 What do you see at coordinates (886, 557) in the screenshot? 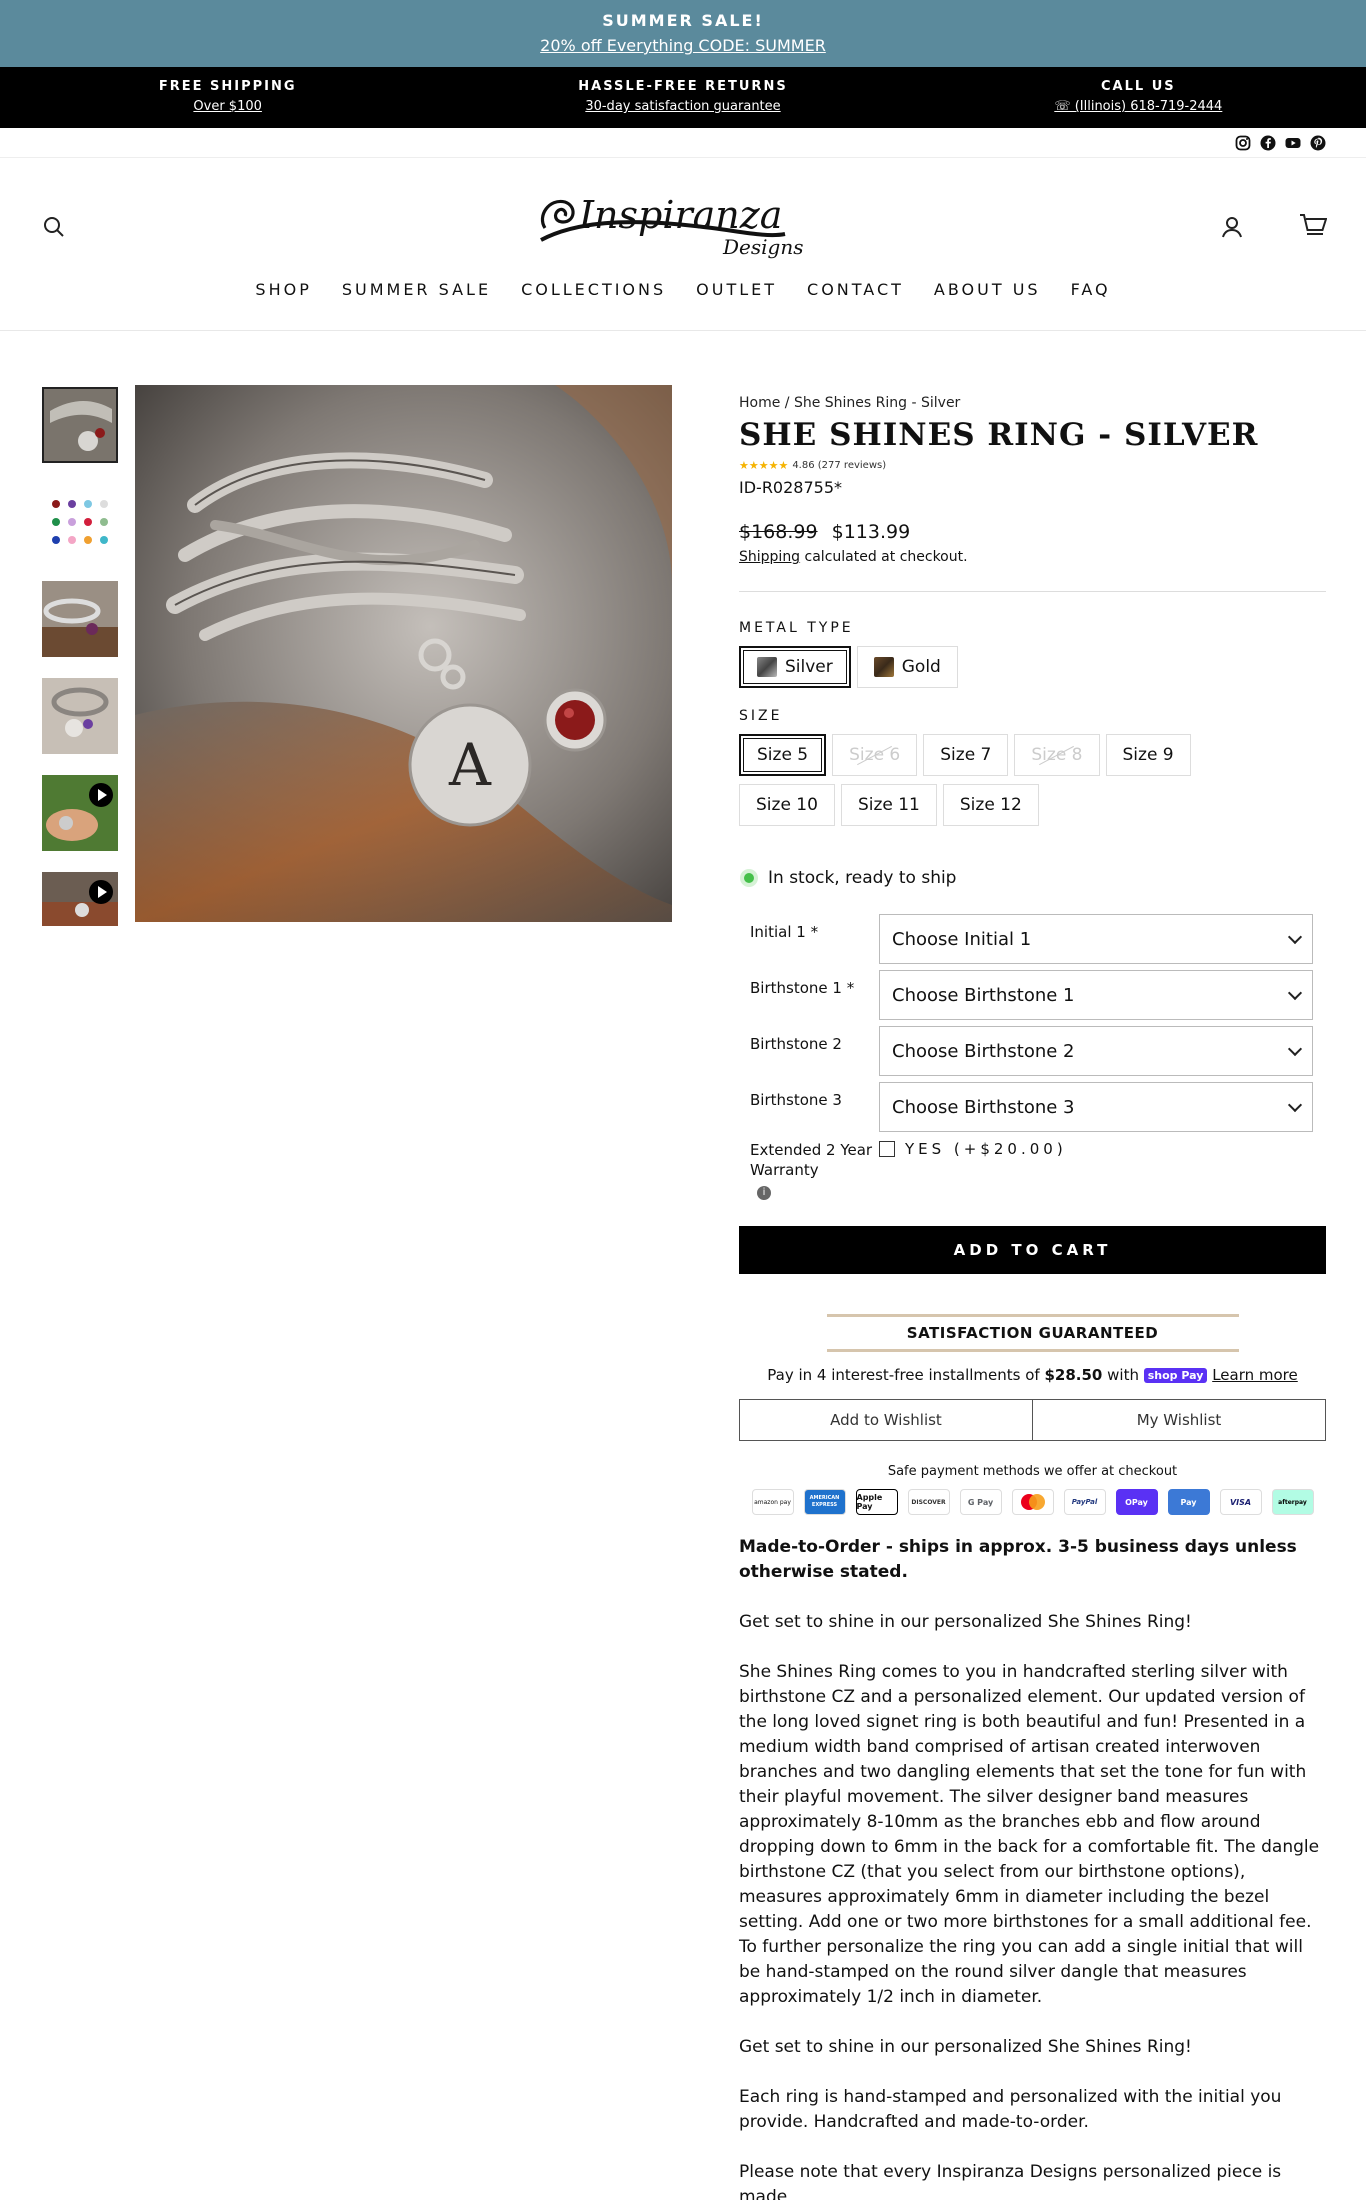
I see `shipping-note-text: calculated at checkout.` at bounding box center [886, 557].